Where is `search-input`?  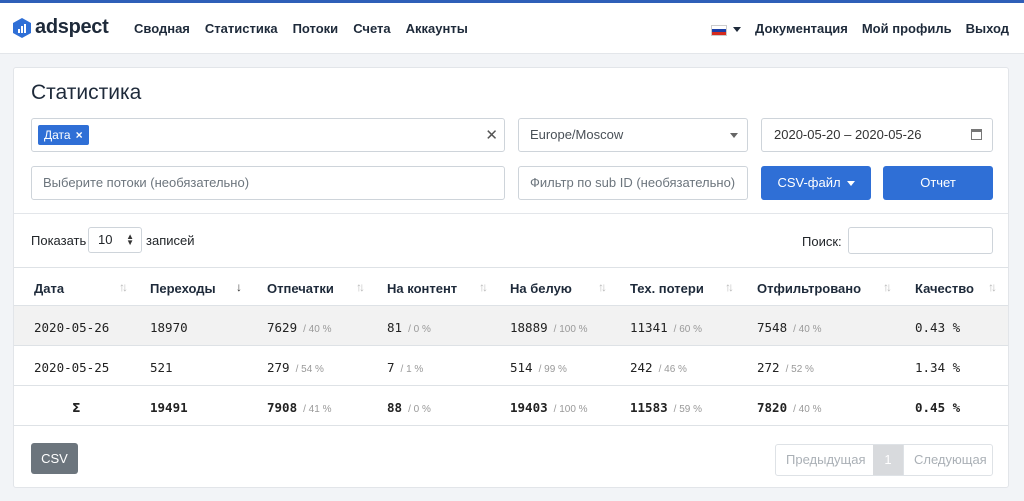
search-input is located at coordinates (920, 240).